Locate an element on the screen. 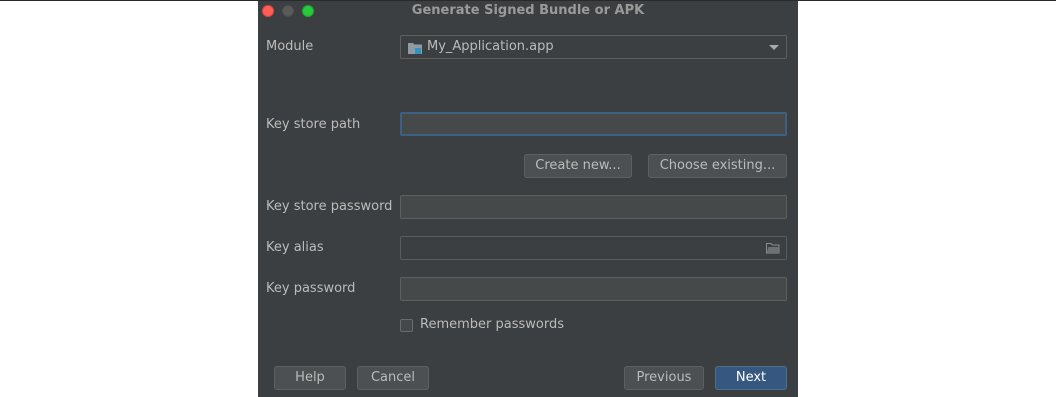 This screenshot has height=397, width=1056. title-bar: Generate Signed Bundle or APK is located at coordinates (528, 12).